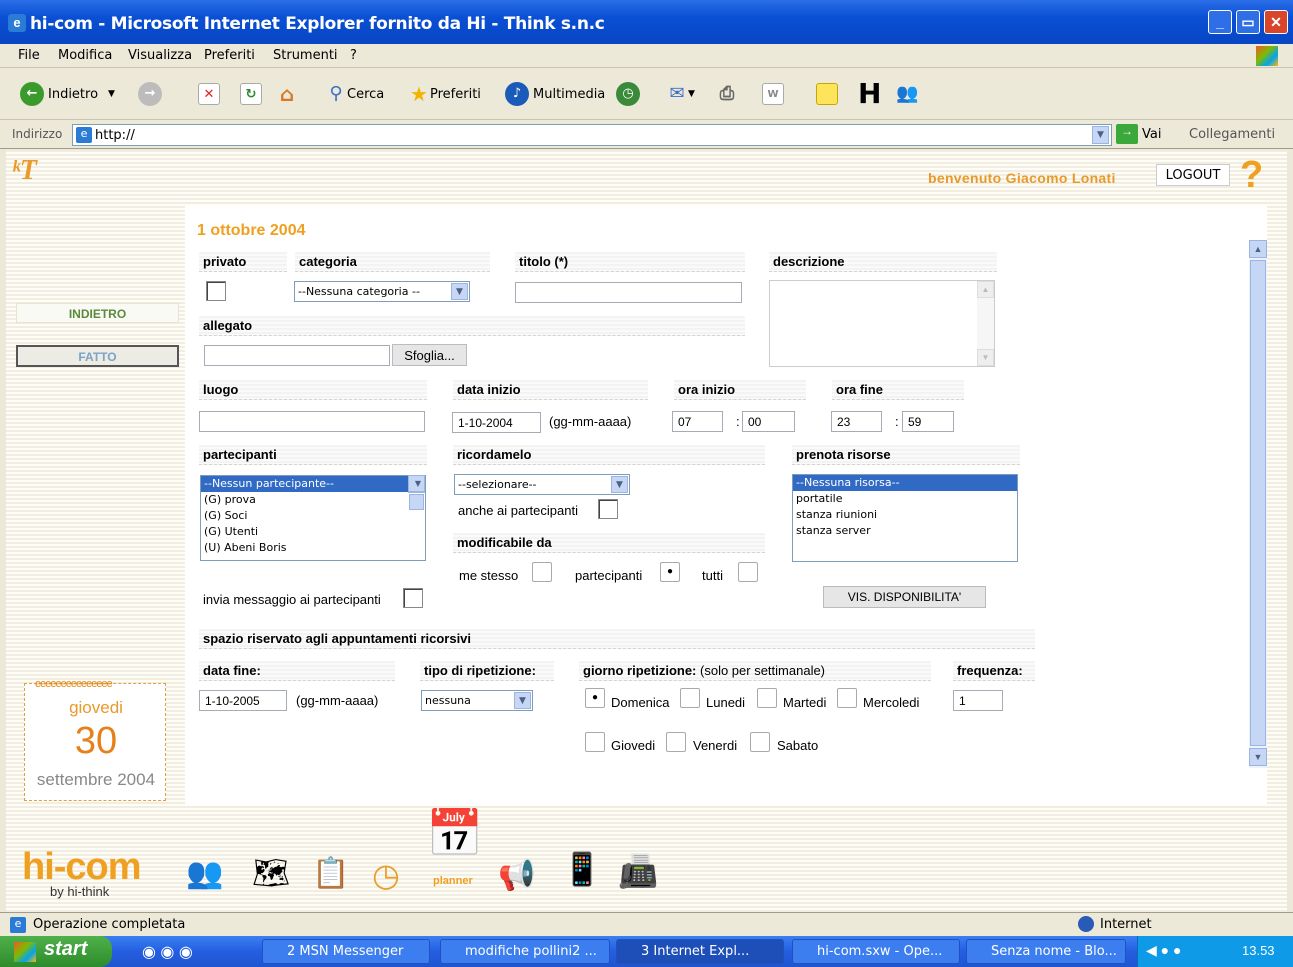  I want to click on planner-calendar-icon: 📅, so click(457, 834).